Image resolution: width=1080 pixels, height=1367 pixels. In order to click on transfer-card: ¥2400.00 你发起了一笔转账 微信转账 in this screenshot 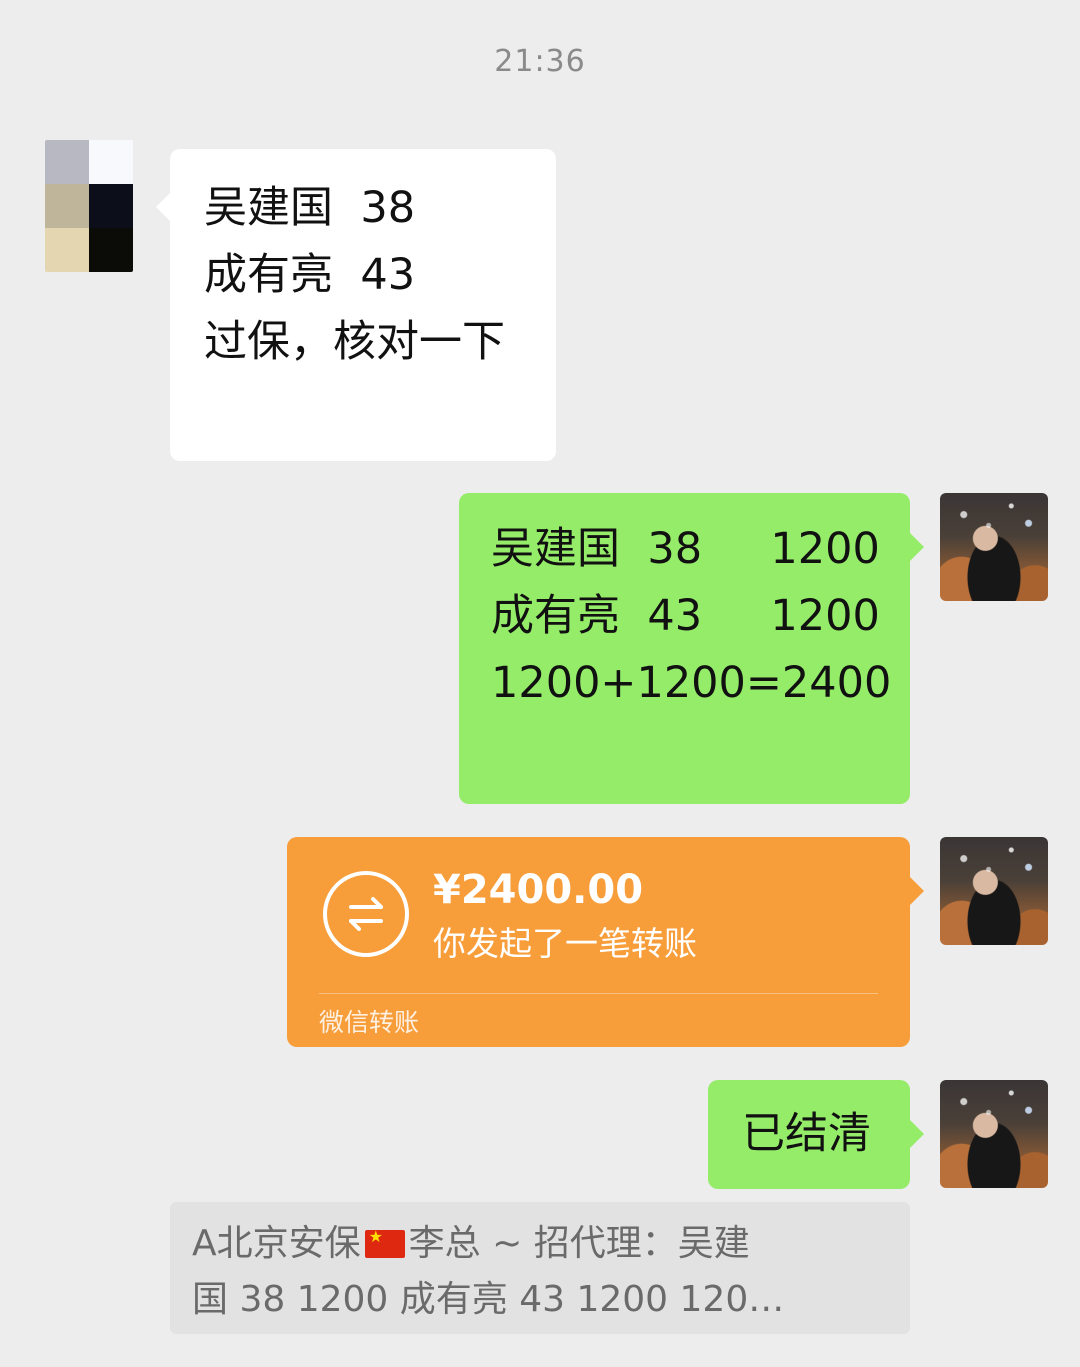, I will do `click(605, 942)`.